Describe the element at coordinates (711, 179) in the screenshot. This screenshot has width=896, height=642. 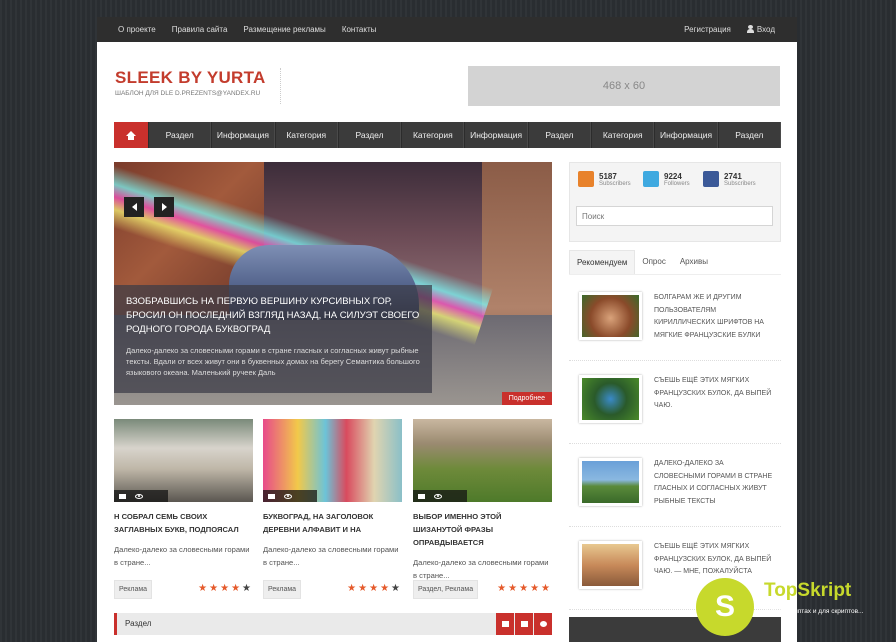
I see `facebook-icon` at that location.